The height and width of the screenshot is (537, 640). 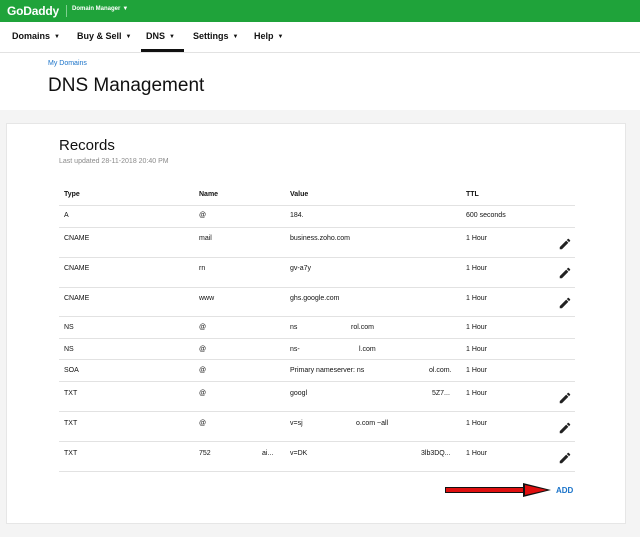 What do you see at coordinates (301, 268) in the screenshot?
I see `record-value: gv-a7y` at bounding box center [301, 268].